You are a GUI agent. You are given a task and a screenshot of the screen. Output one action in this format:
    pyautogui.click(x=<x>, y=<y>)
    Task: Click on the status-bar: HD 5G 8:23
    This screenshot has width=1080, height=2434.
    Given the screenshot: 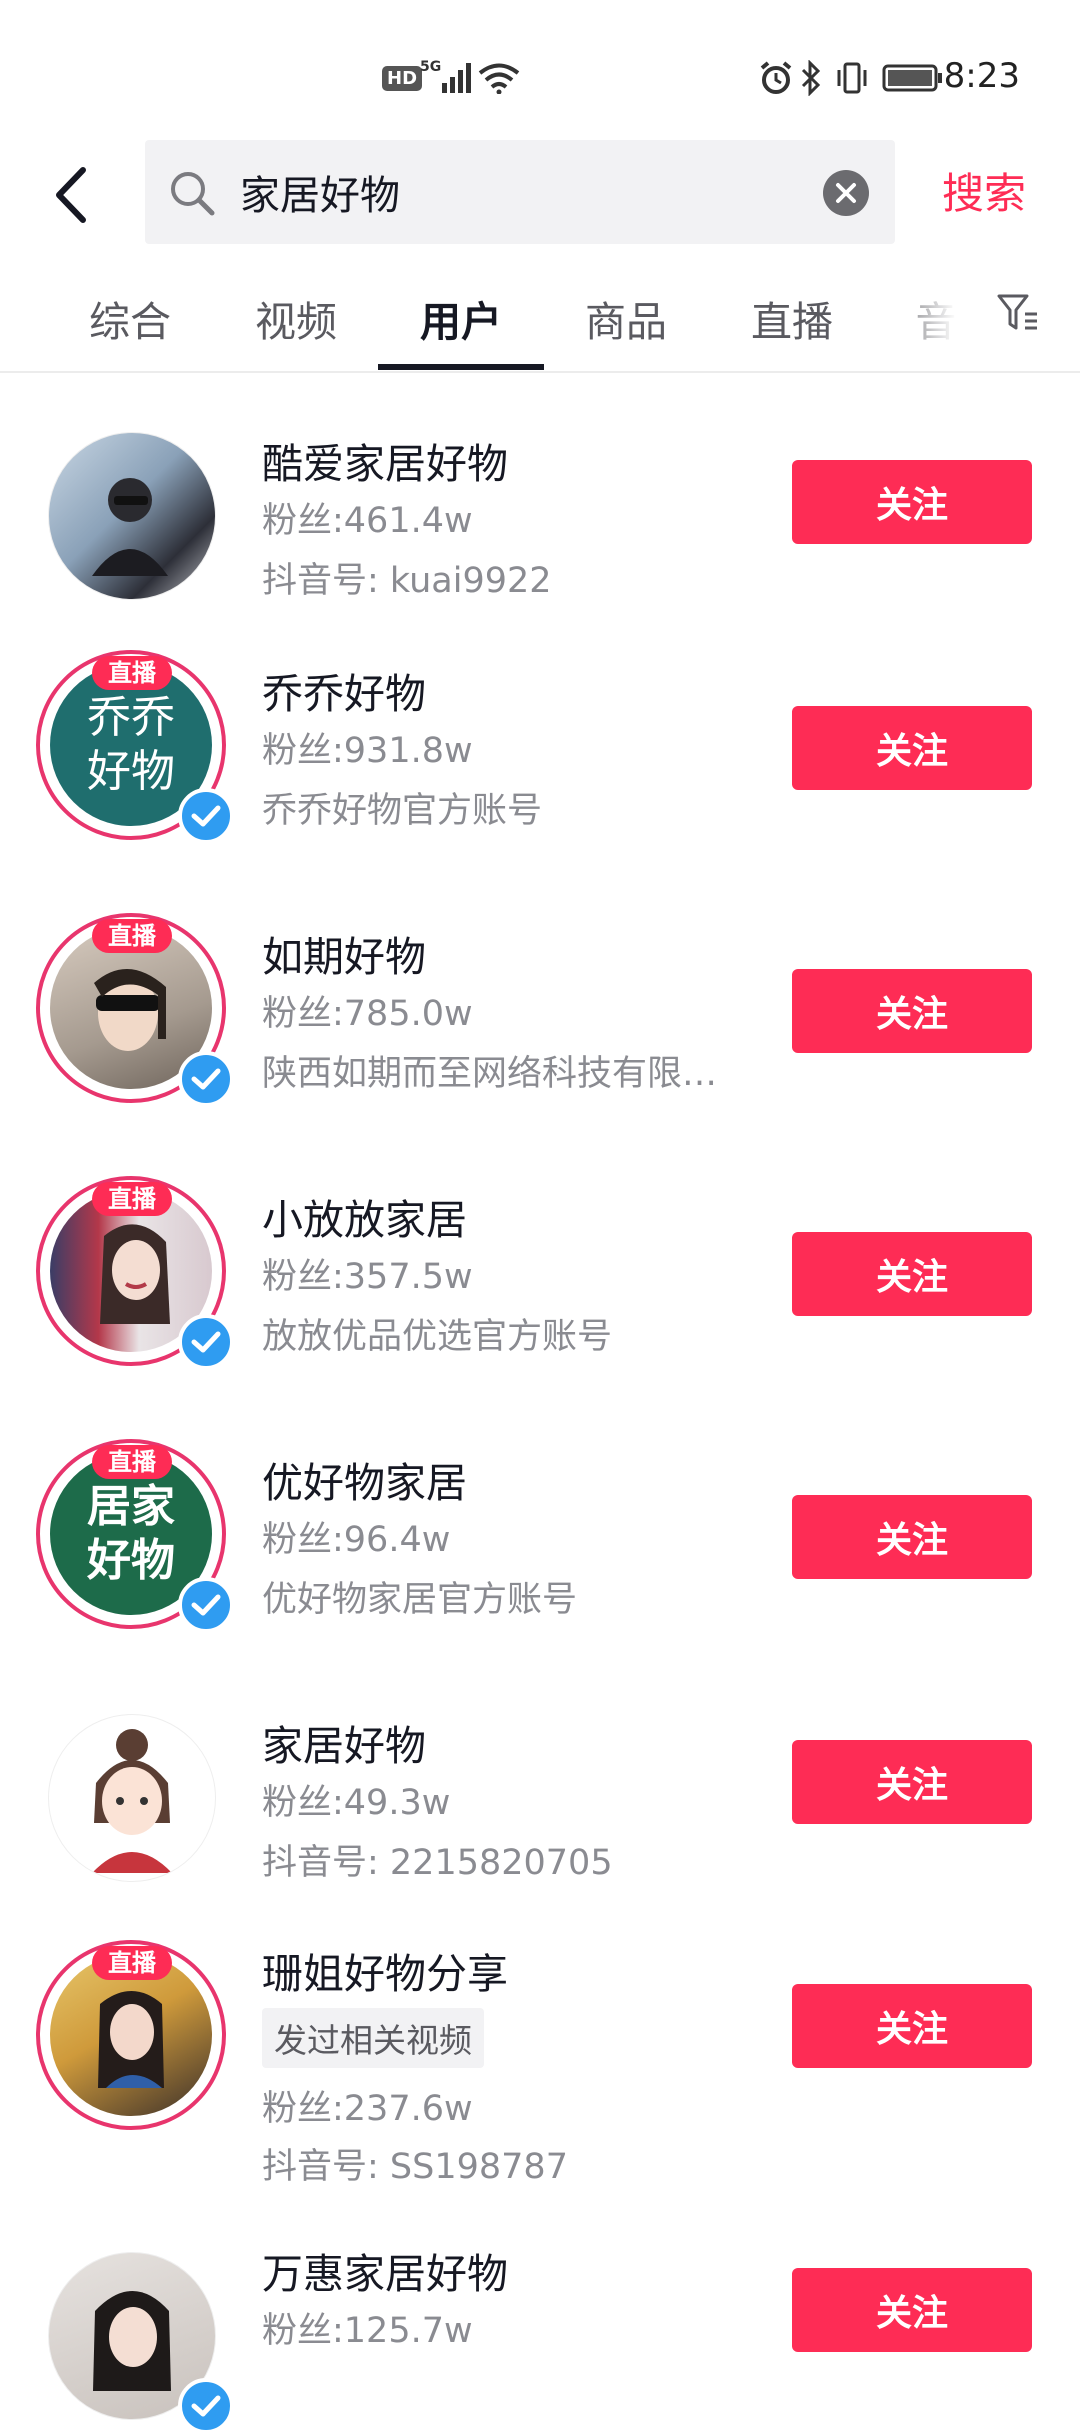 What is the action you would take?
    pyautogui.click(x=540, y=75)
    